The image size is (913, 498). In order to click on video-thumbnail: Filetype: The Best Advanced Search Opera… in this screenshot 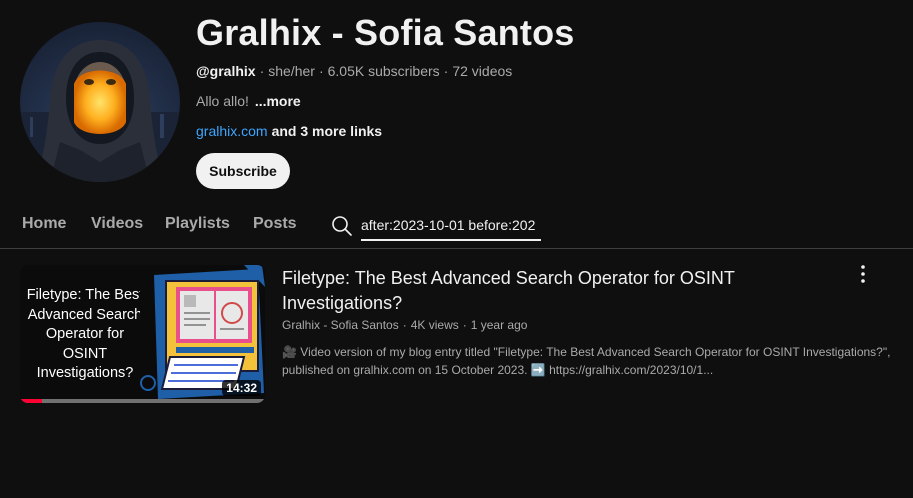, I will do `click(142, 334)`.